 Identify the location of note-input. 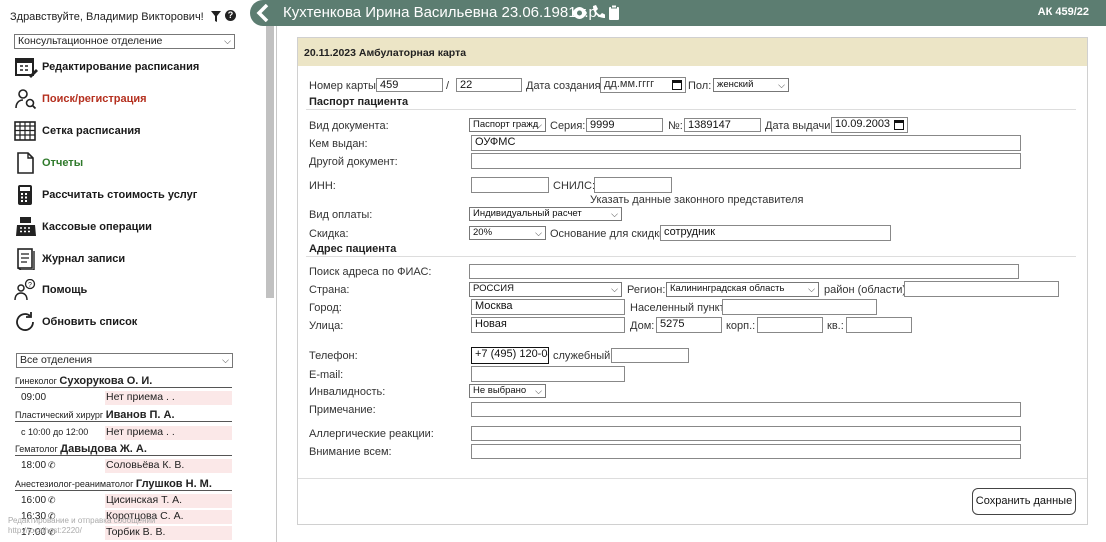
(746, 409).